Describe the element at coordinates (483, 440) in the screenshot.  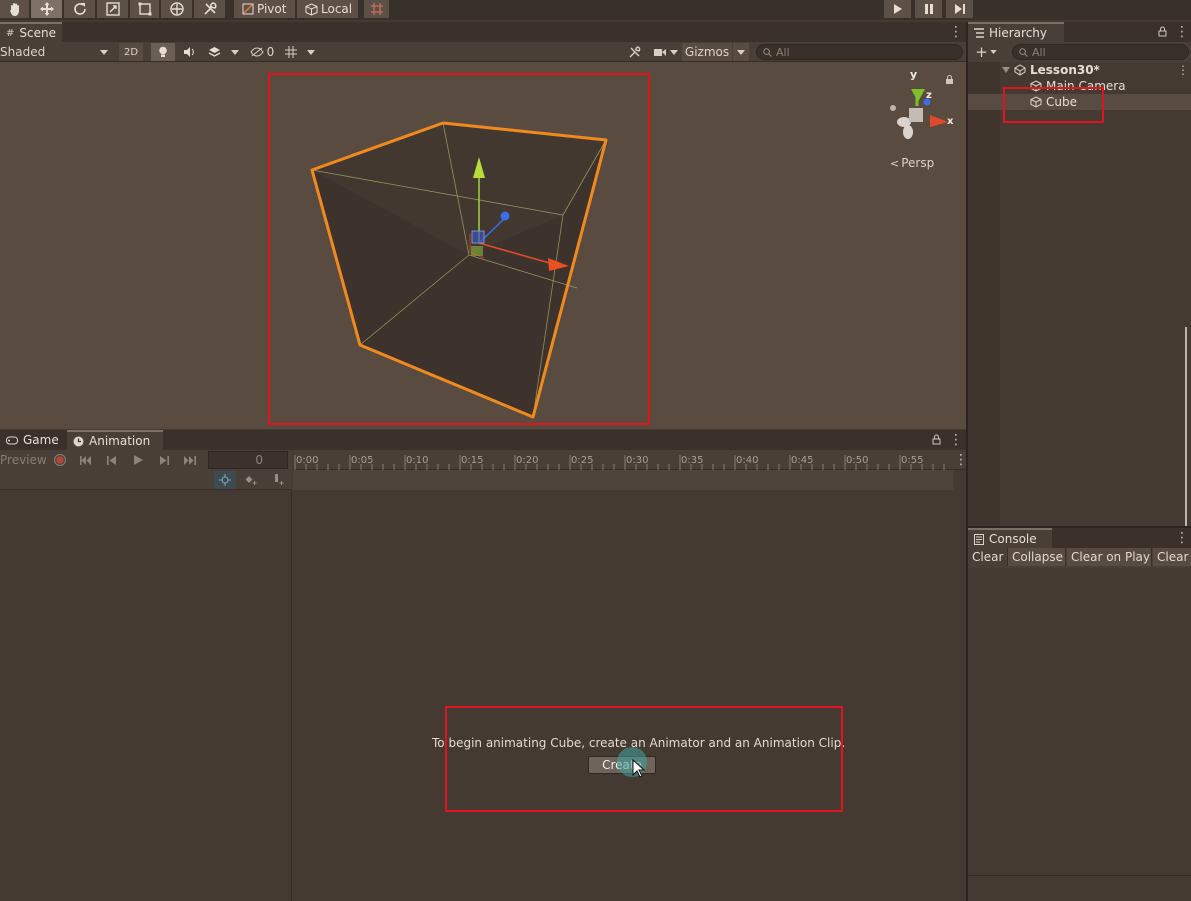
I see `animation-tabbar: Game Animation ⋮` at that location.